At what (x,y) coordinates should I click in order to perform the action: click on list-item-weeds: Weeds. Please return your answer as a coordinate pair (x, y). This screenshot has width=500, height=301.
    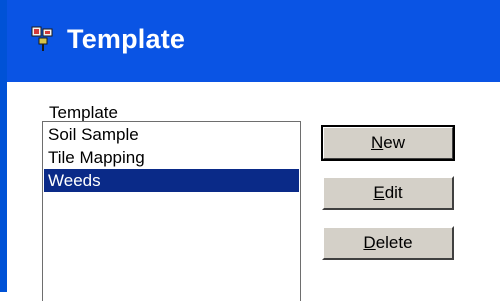
    Looking at the image, I should click on (171, 180).